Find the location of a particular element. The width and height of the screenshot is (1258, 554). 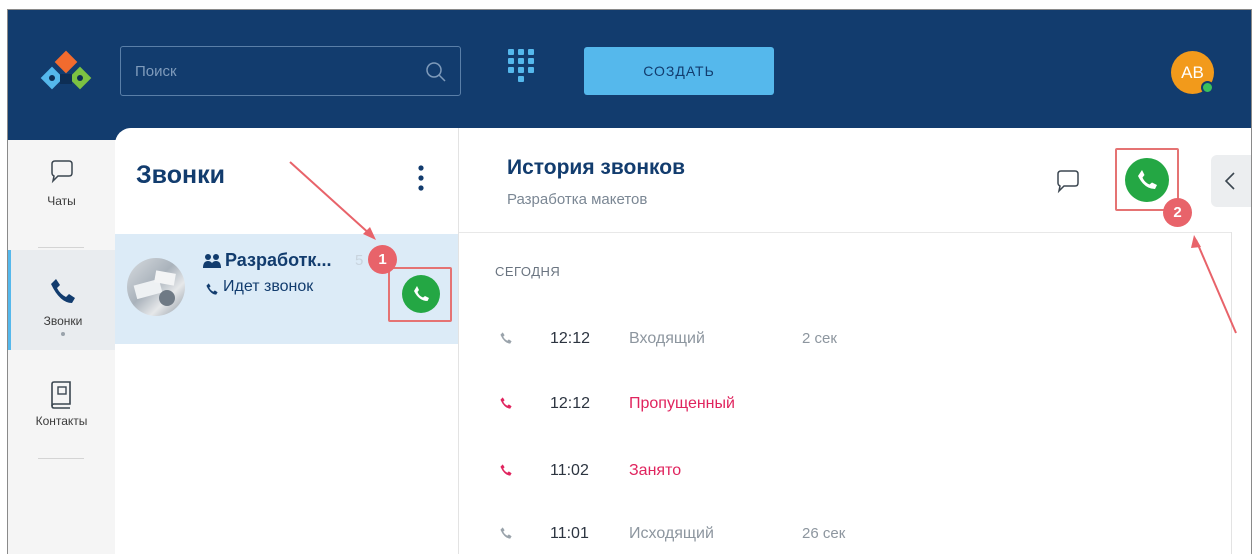

panel-border is located at coordinates (1231, 393).